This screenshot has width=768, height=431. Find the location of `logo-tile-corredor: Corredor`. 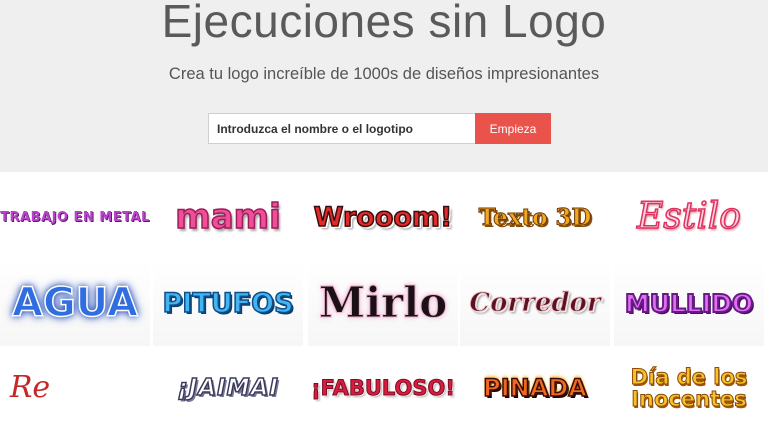

logo-tile-corredor: Corredor is located at coordinates (535, 303).